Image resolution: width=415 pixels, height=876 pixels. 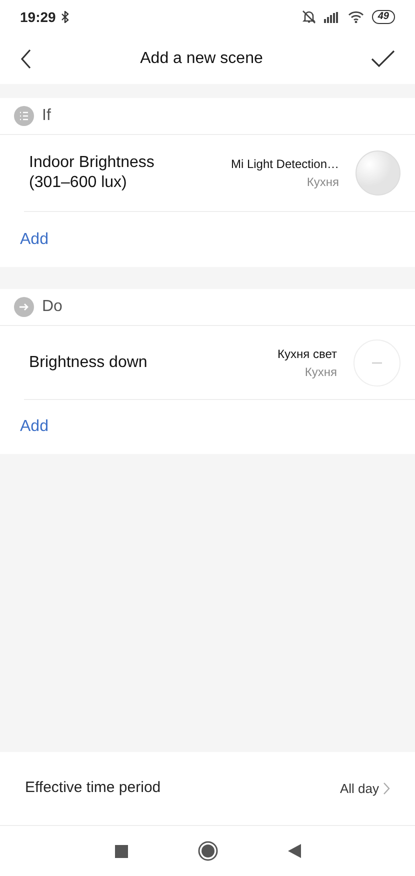 I want to click on recents-icon, so click(x=121, y=851).